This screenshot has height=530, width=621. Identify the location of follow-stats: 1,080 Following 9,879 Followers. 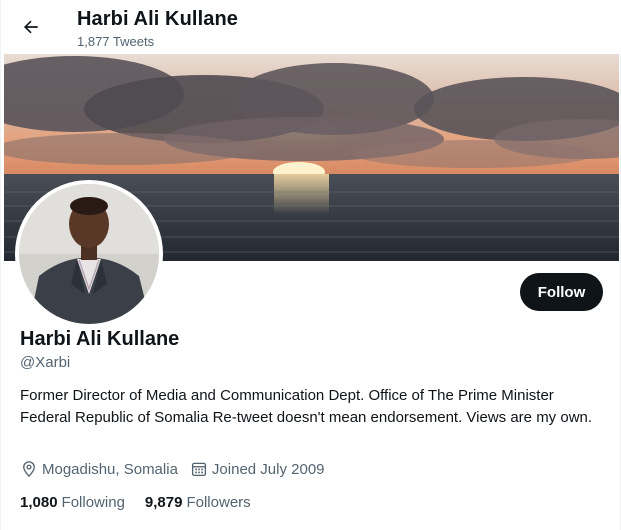
(145, 502).